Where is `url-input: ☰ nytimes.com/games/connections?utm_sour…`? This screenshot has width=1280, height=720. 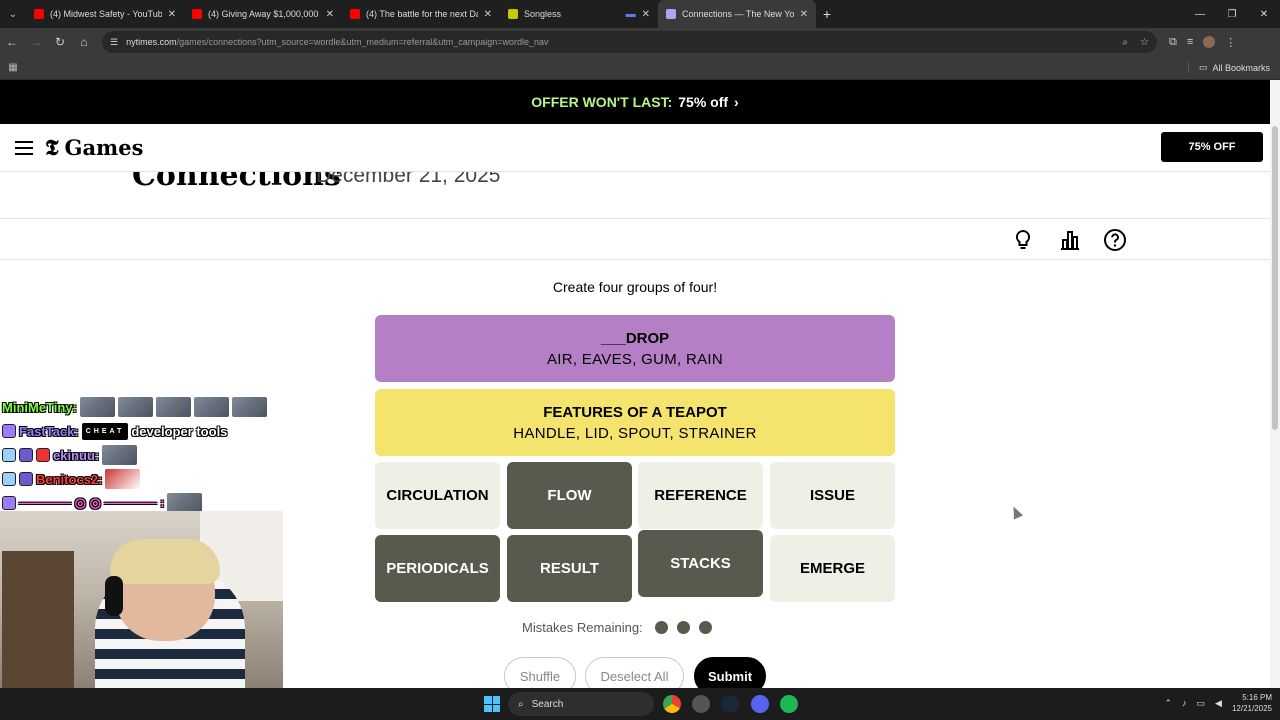
url-input: ☰ nytimes.com/games/connections?utm_sour… is located at coordinates (629, 42).